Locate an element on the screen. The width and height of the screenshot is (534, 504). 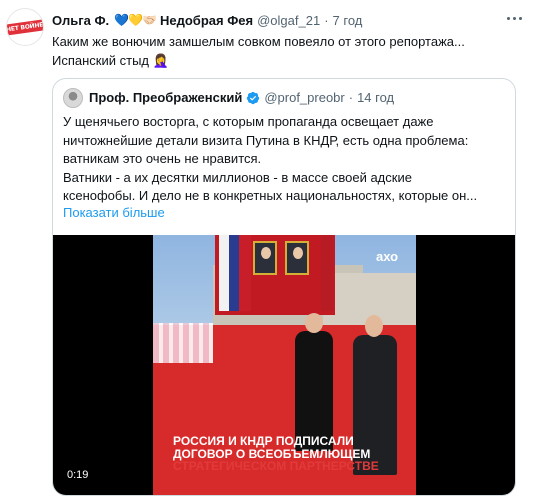
more-options-icon is located at coordinates (514, 18).